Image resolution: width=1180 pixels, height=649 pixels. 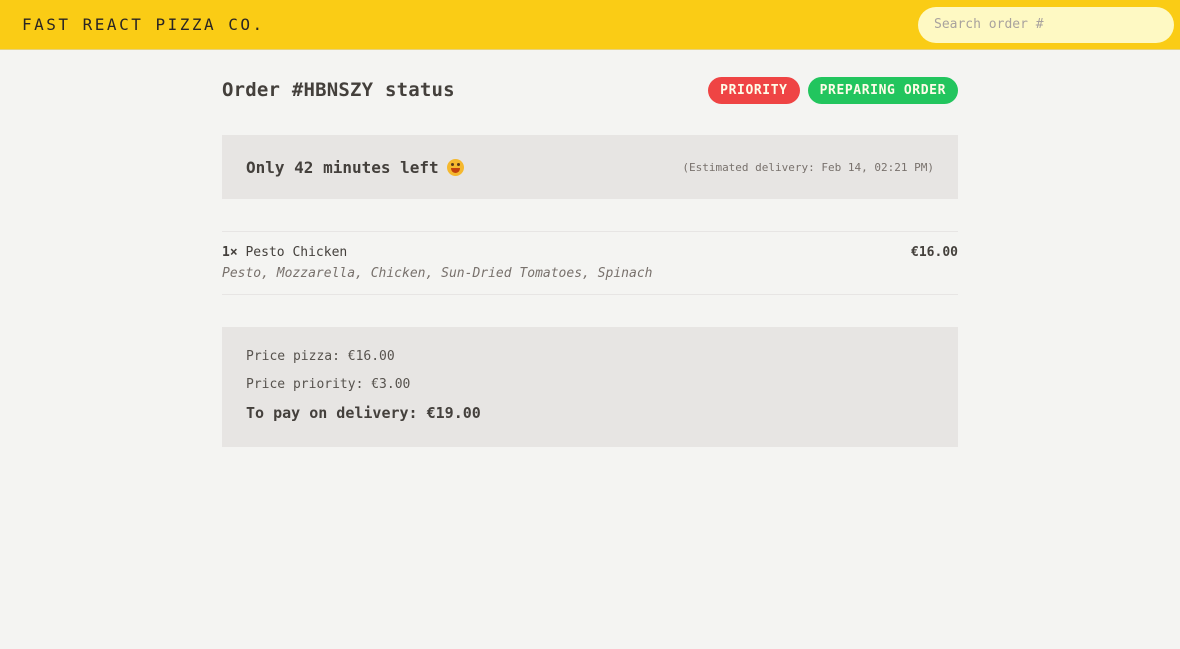 I want to click on eta-estimated: (Estimated delivery: Feb 14, 02:21 PM), so click(x=808, y=167).